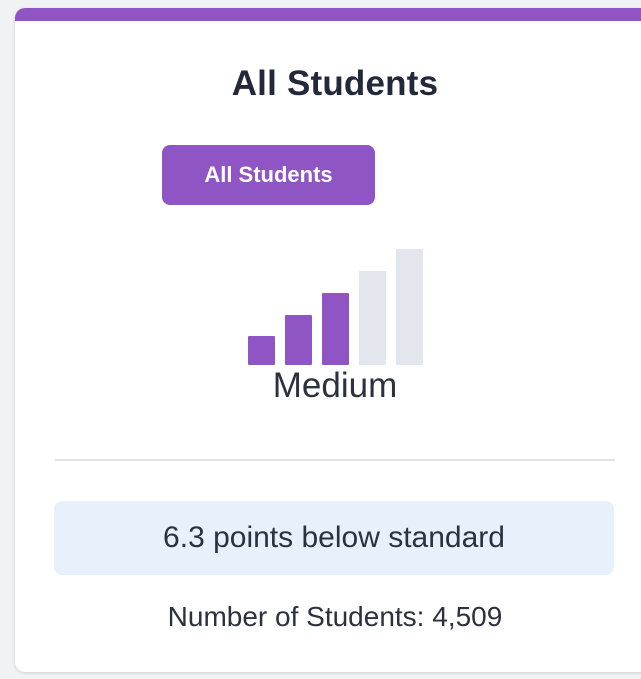  What do you see at coordinates (335, 385) in the screenshot?
I see `performance-level-label: Medium` at bounding box center [335, 385].